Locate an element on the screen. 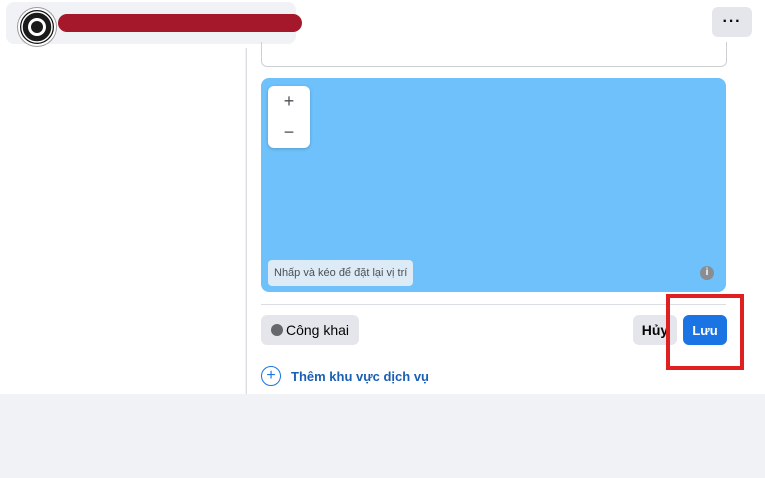 This screenshot has height=478, width=765. avatar-logo-icon is located at coordinates (37, 27).